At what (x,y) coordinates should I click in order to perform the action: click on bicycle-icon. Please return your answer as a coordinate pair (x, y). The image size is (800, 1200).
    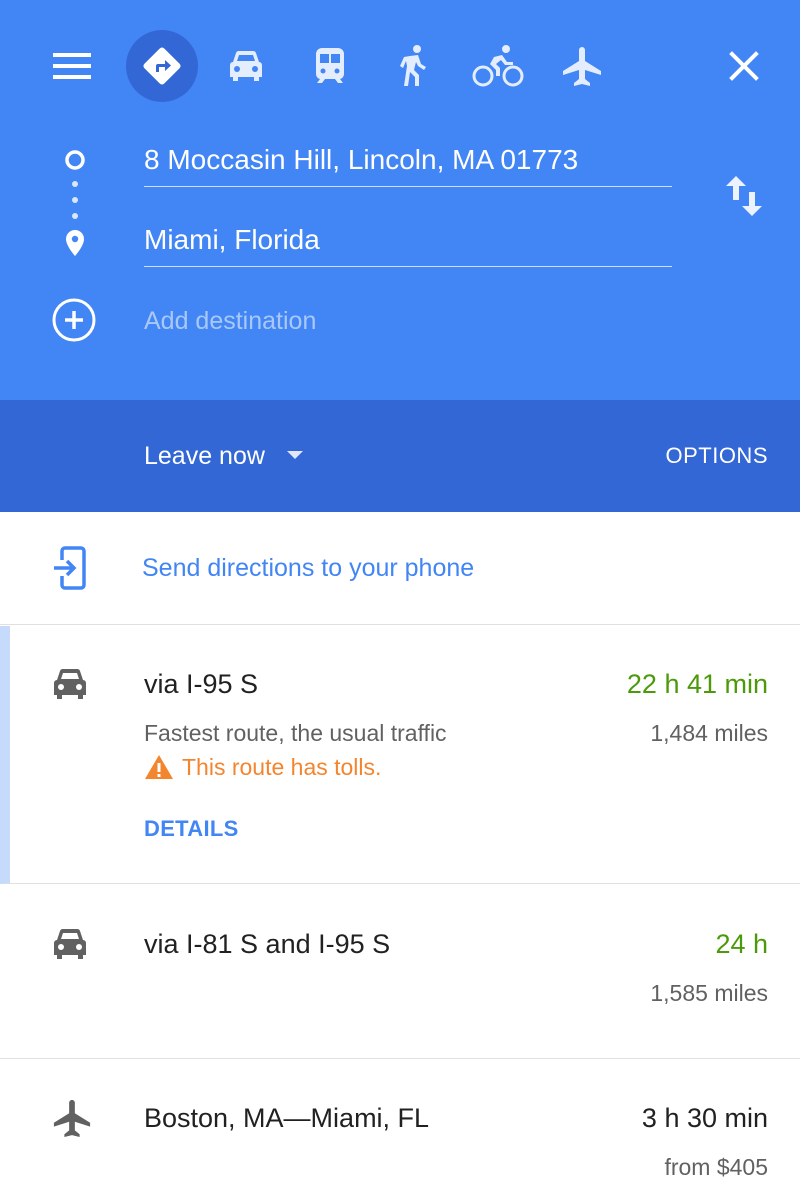
    Looking at the image, I should click on (498, 66).